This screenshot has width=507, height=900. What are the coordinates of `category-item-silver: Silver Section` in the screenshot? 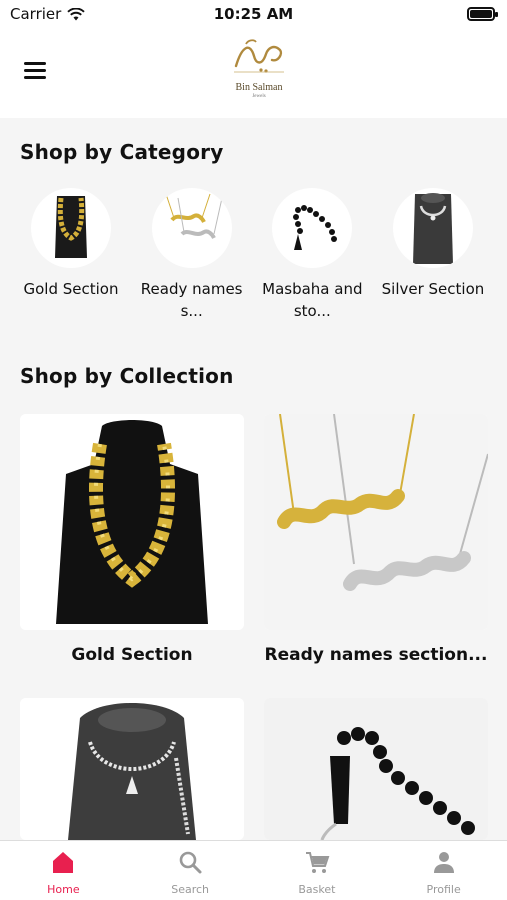 It's located at (433, 255).